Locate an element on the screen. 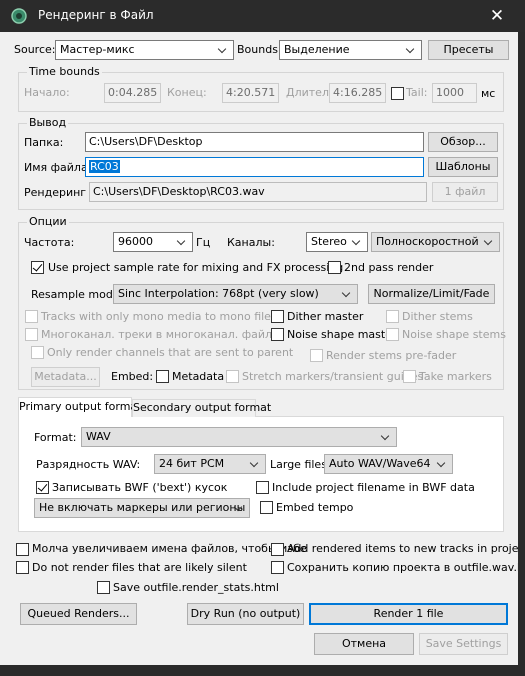  multichannel-label: Многоканал. треки в многоканал. файлы is located at coordinates (161, 334).